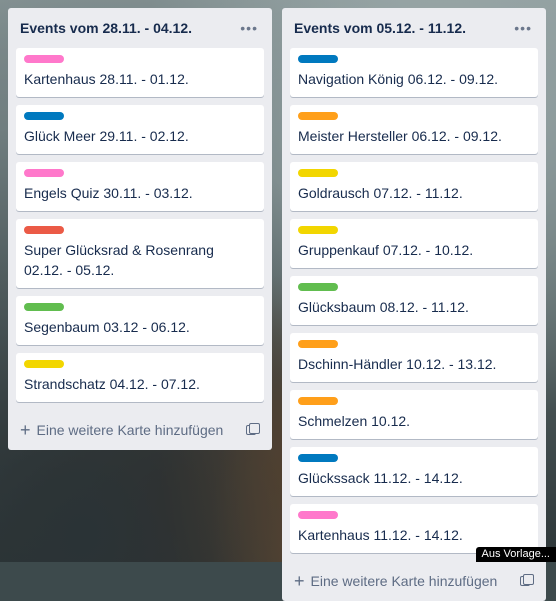 The image size is (556, 601). I want to click on card: Glück Meer 29.11. - 02.12., so click(140, 129).